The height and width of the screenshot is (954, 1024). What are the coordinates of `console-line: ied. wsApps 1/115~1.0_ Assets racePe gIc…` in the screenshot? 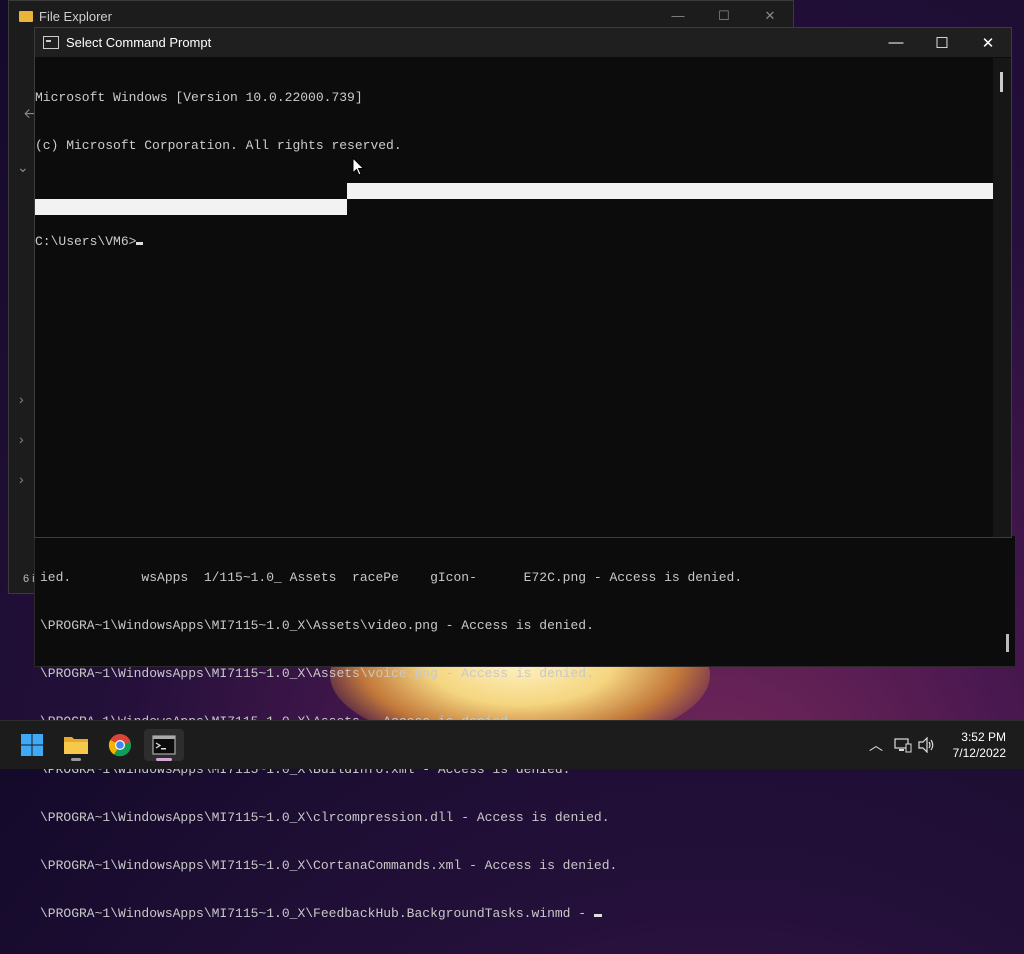 It's located at (391, 577).